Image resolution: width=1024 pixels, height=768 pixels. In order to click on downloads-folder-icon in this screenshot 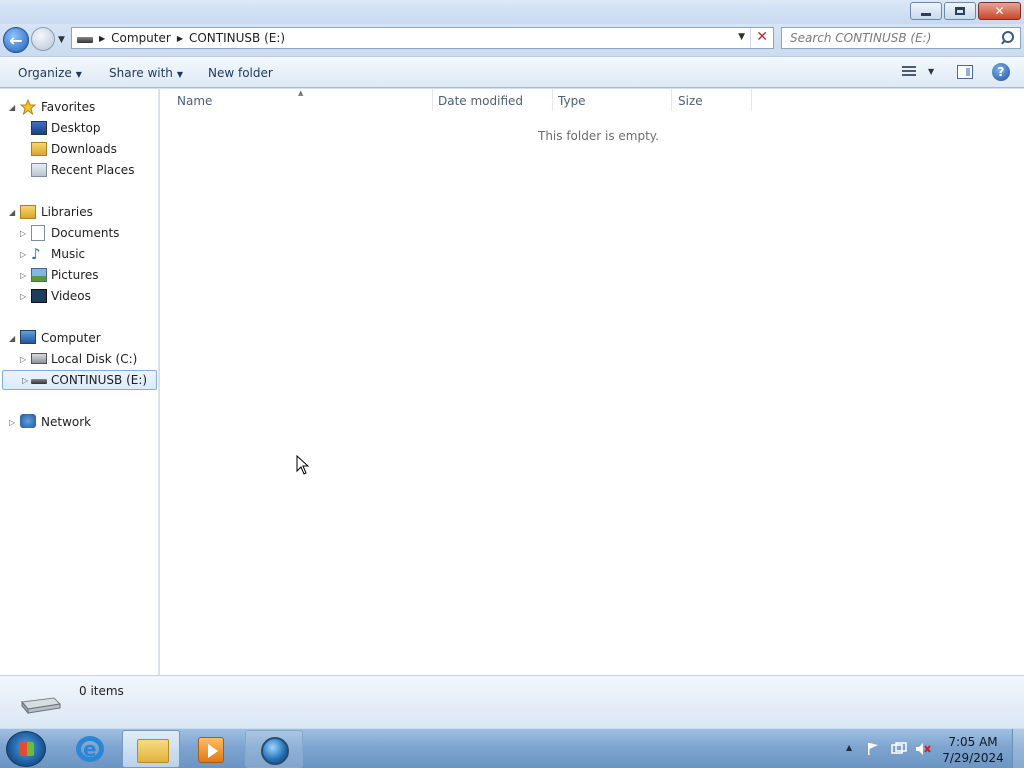, I will do `click(39, 149)`.